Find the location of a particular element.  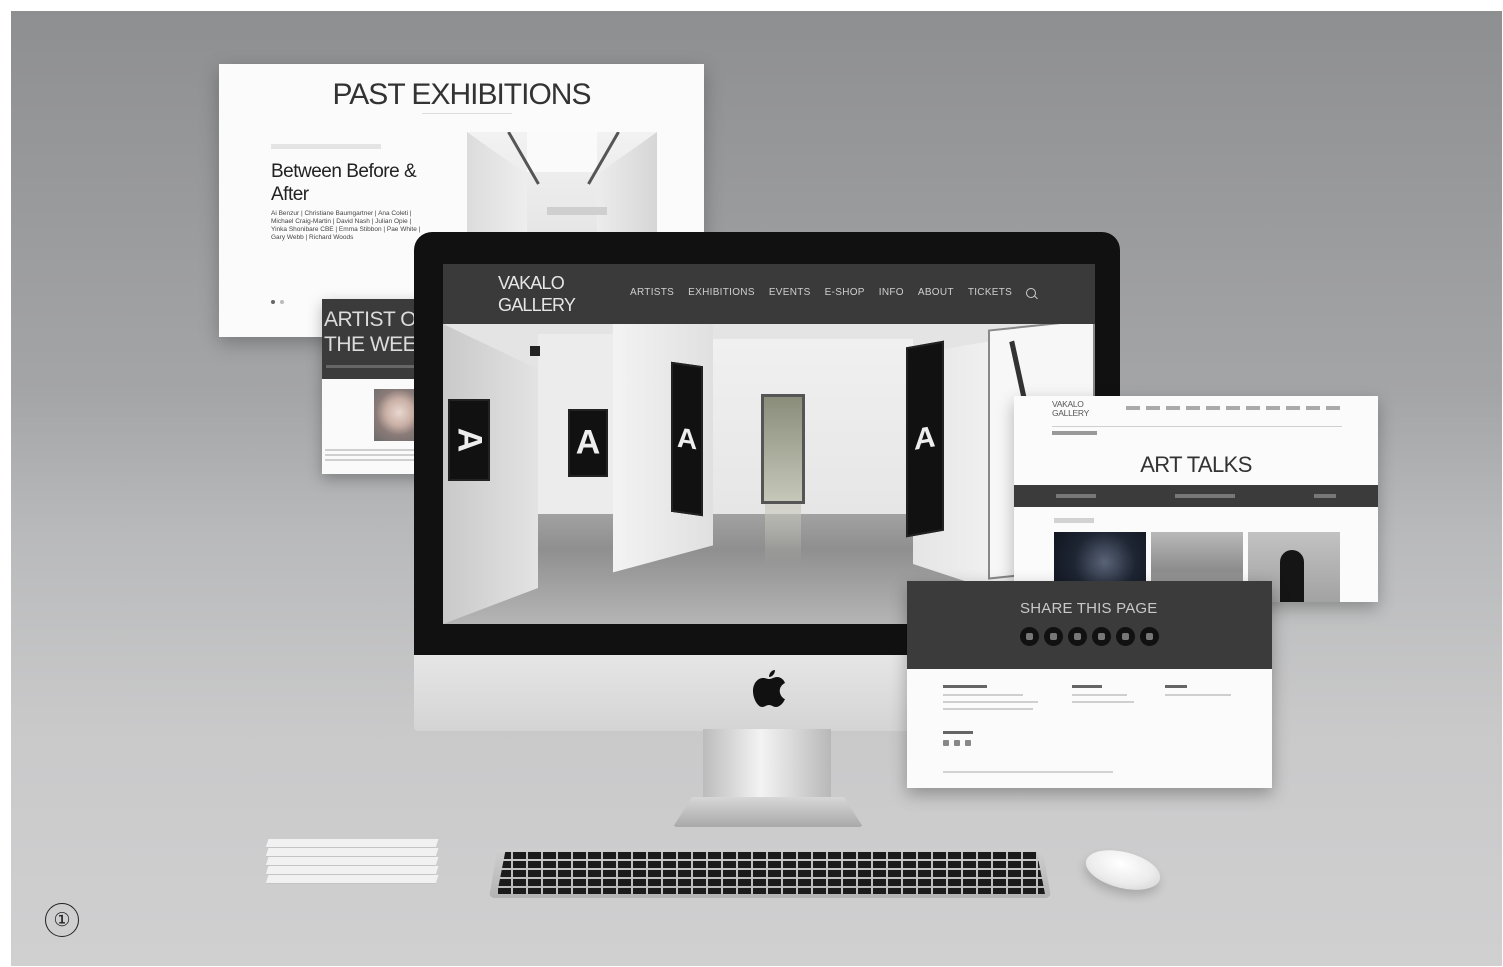

divider is located at coordinates (1197, 426).